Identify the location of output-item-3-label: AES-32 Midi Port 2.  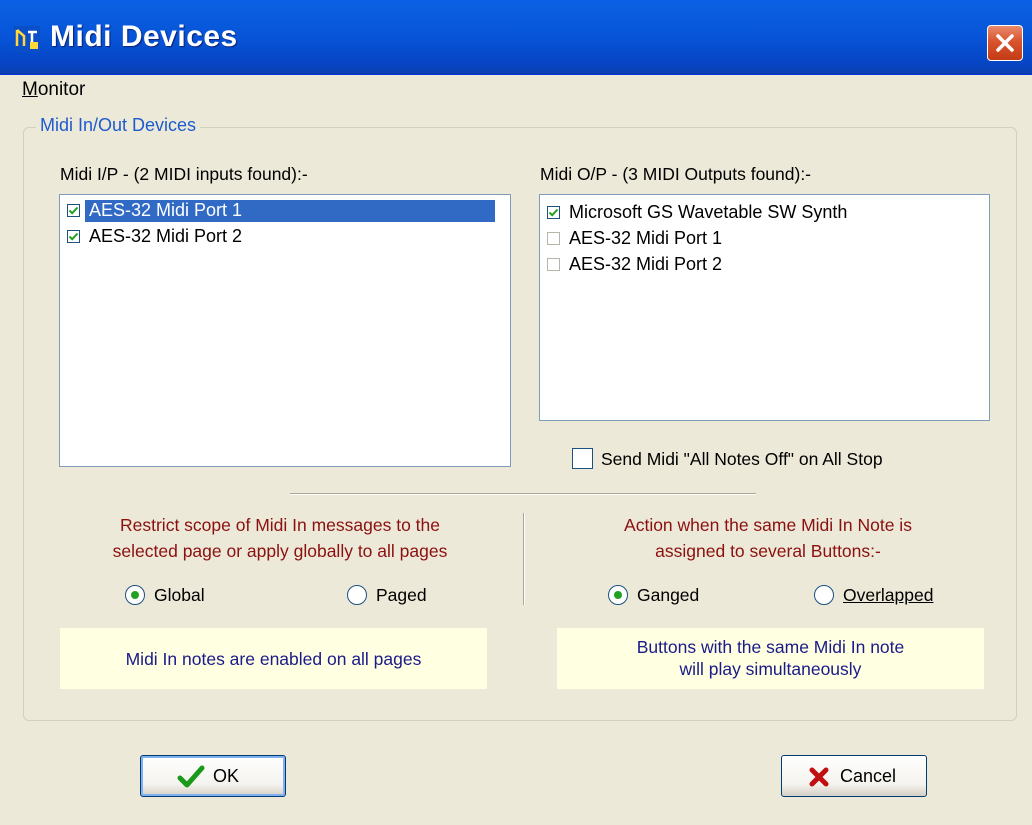
(646, 264).